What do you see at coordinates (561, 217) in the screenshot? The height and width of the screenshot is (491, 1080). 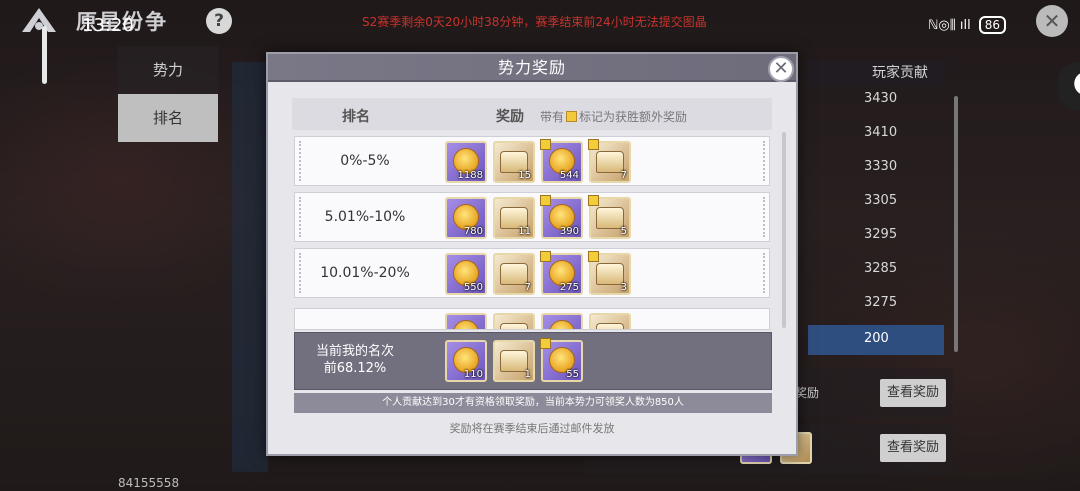 I see `gold-coin-icon: 390` at bounding box center [561, 217].